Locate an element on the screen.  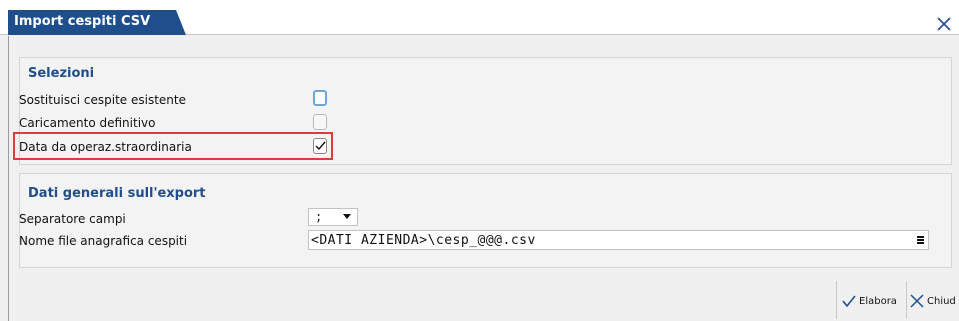
close-button is located at coordinates (944, 24).